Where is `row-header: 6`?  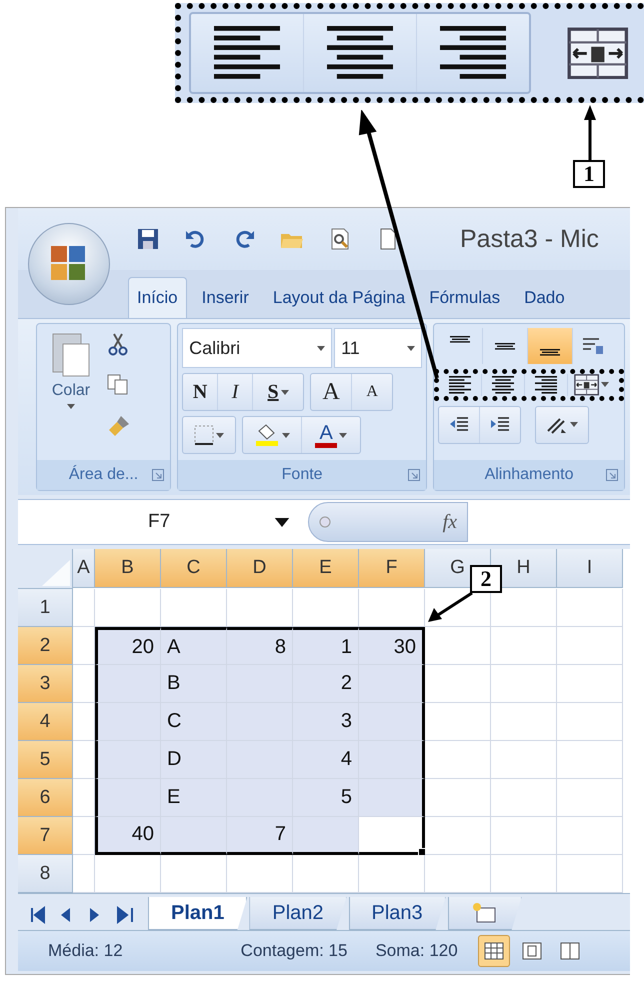
row-header: 6 is located at coordinates (45, 798).